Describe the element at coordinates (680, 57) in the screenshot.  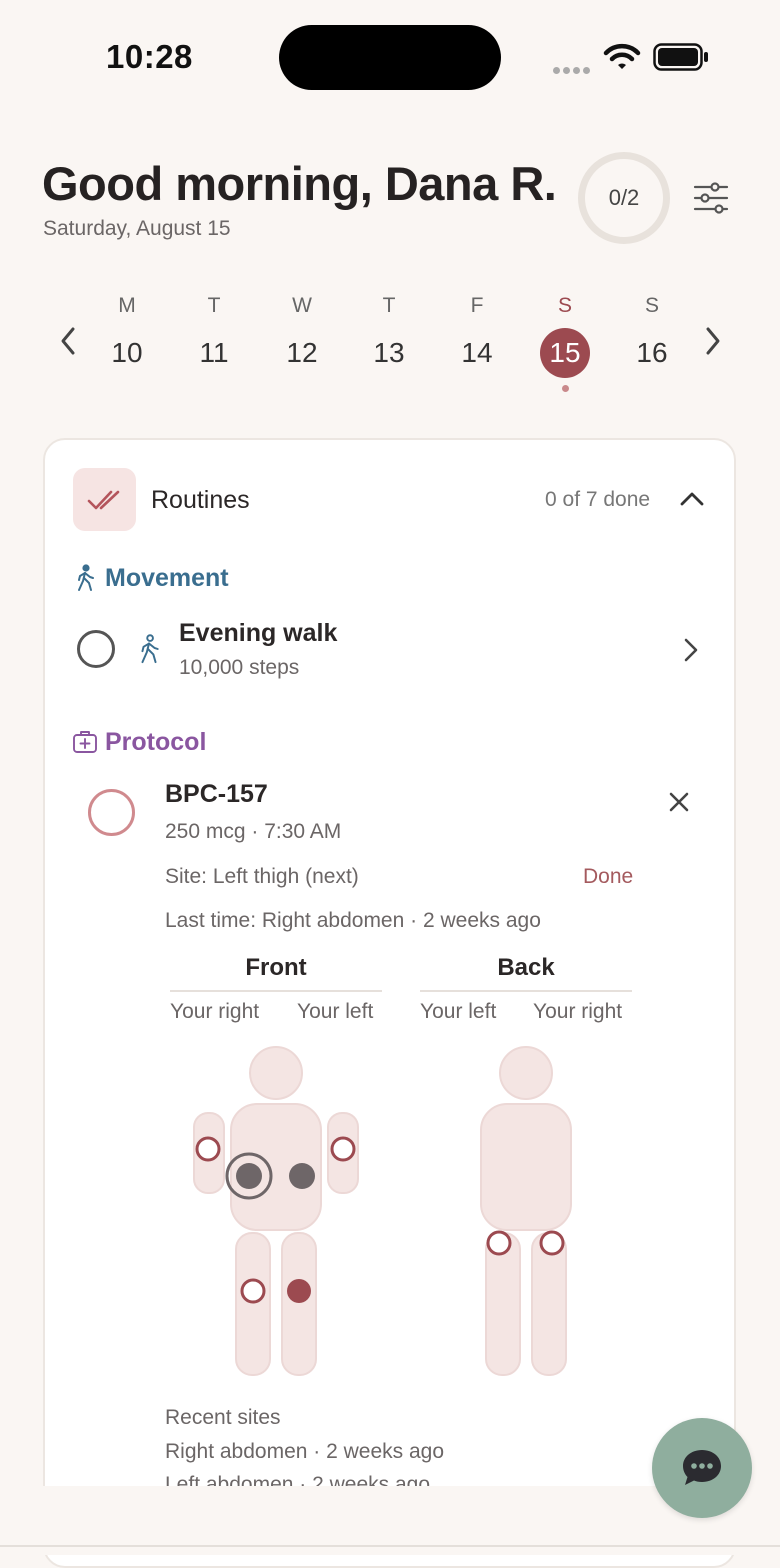
I see `battery-icon` at that location.